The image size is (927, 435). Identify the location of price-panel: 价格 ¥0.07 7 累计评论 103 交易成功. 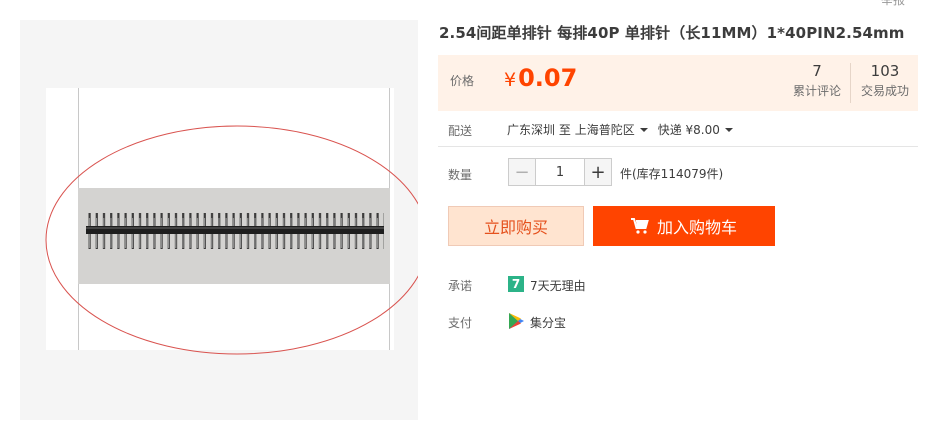
(678, 83).